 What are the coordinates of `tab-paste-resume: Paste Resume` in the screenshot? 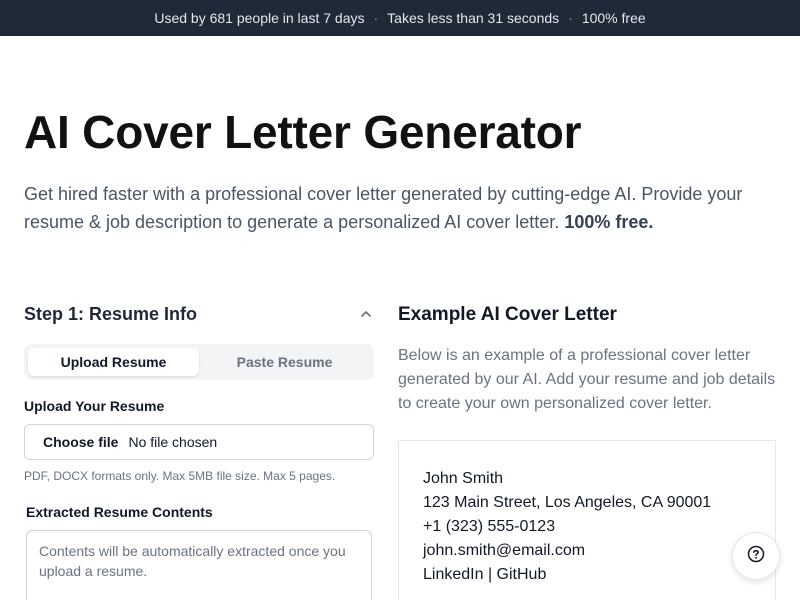 It's located at (284, 362).